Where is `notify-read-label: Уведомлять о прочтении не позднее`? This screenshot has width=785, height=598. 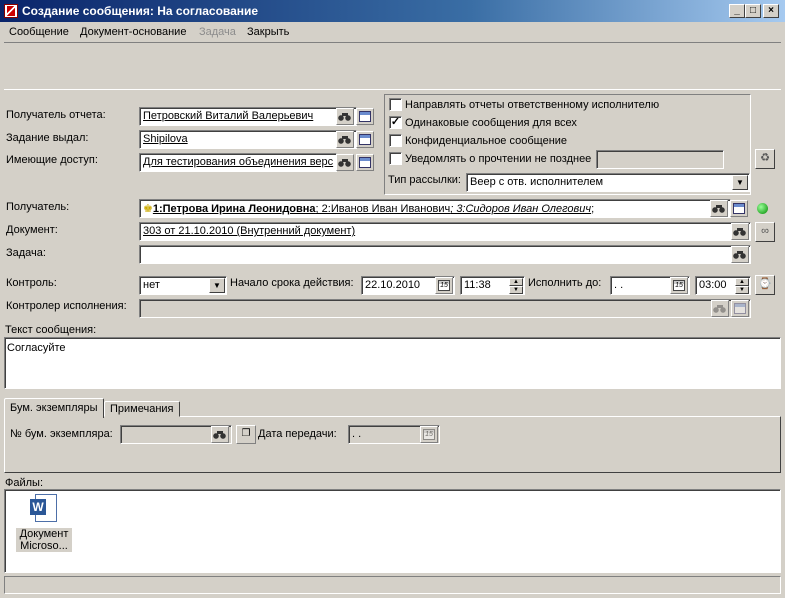 notify-read-label: Уведомлять о прочтении не позднее is located at coordinates (498, 159).